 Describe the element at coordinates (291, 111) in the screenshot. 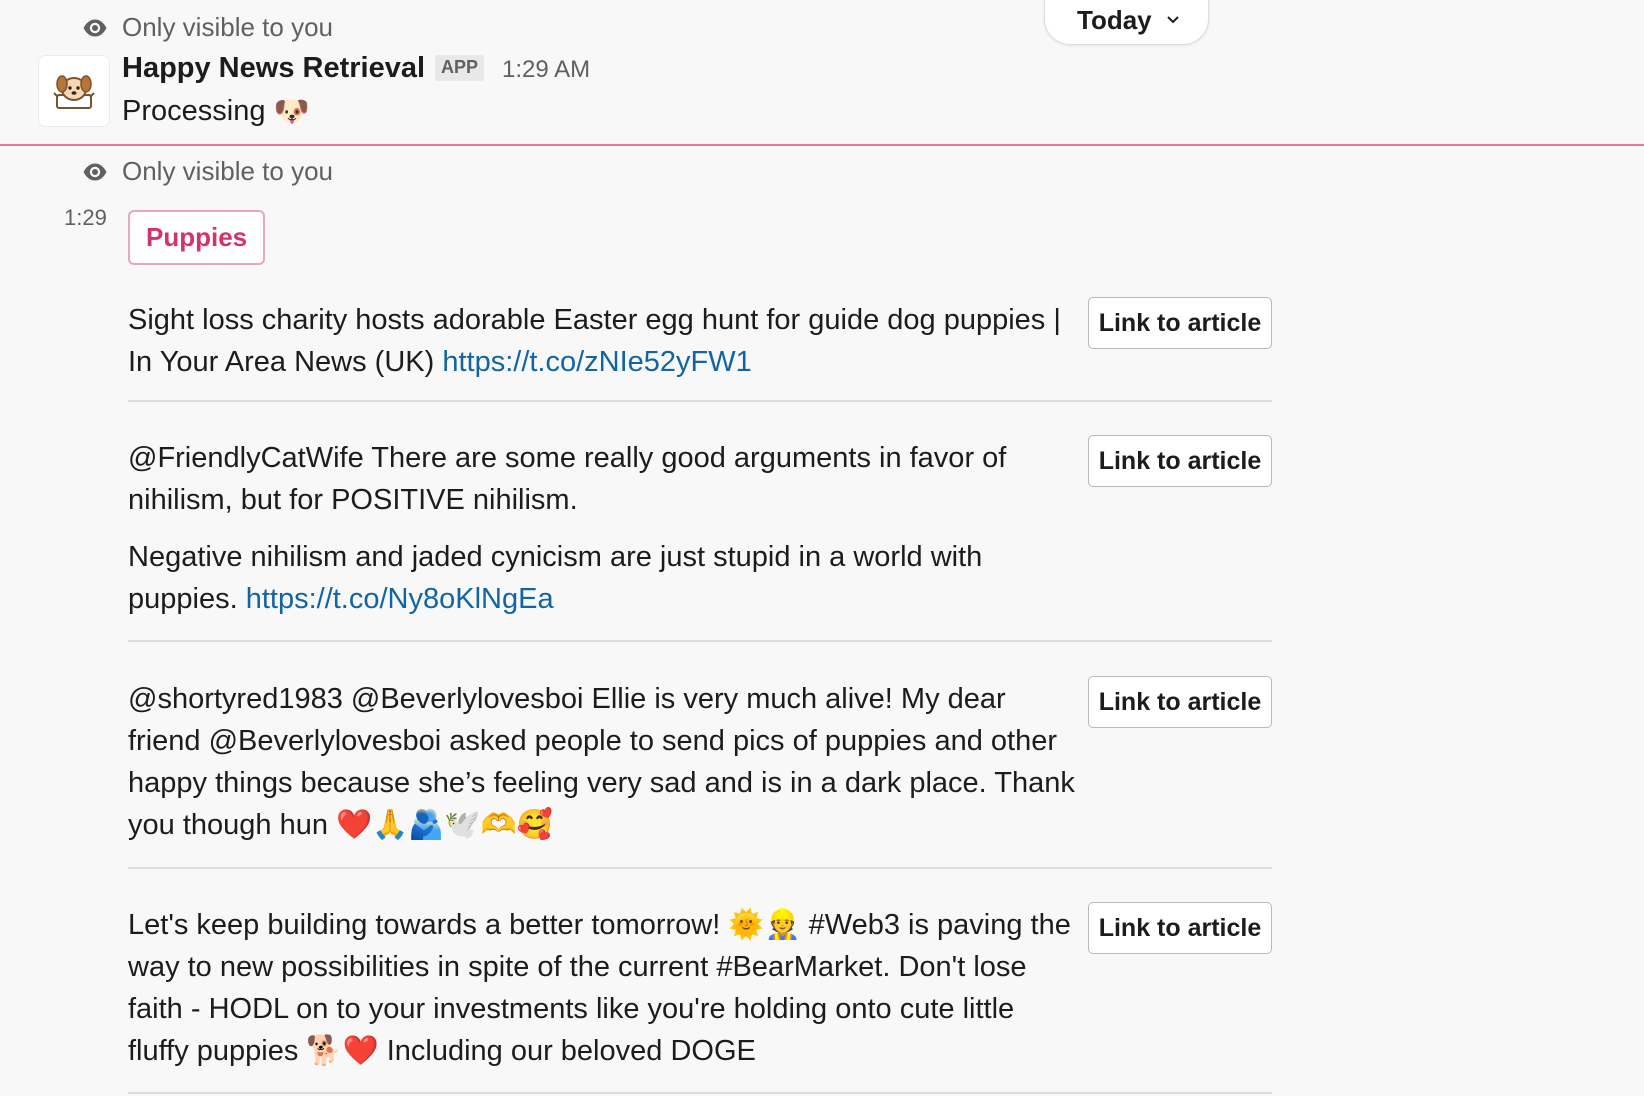

I see `dog-face-icon: 🐶` at that location.